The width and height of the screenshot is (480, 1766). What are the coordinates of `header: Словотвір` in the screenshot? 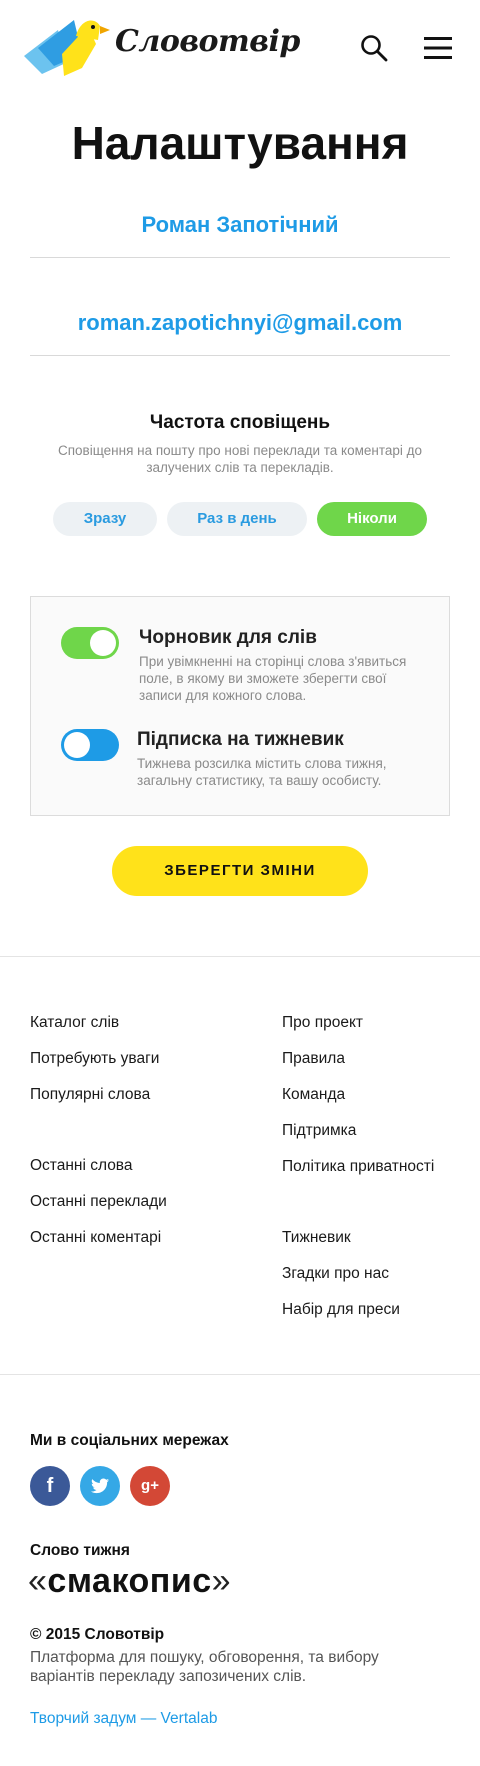 It's located at (240, 48).